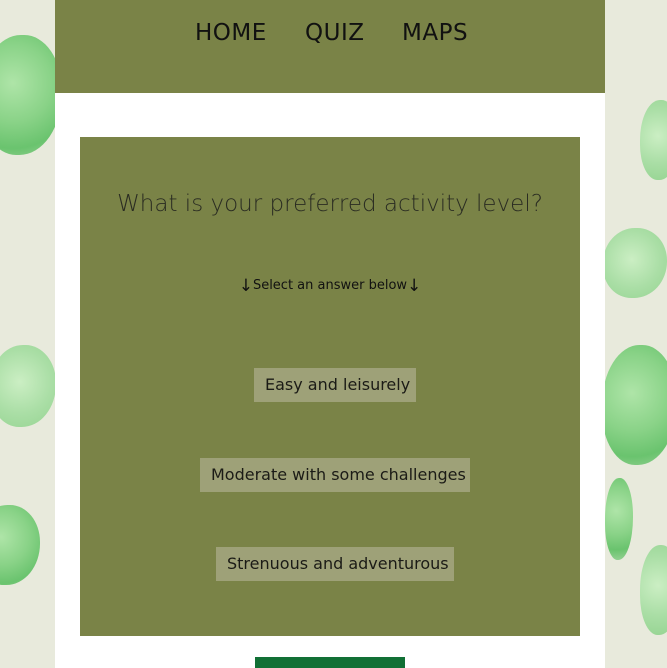 The image size is (667, 668). Describe the element at coordinates (335, 564) in the screenshot. I see `answer-button-strenuous: Strenuous and adventurous` at that location.